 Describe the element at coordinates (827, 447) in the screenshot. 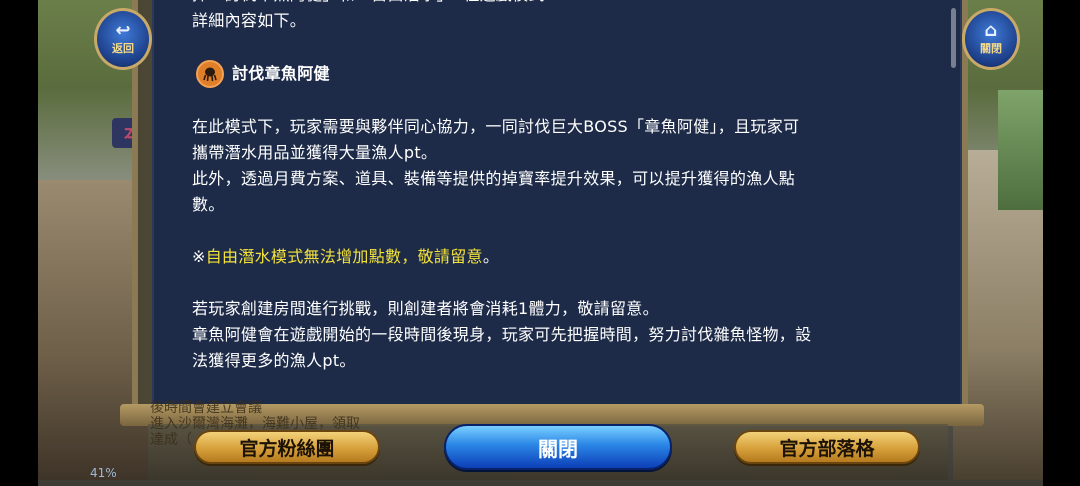

I see `official-blog-button: 官方部落格` at that location.